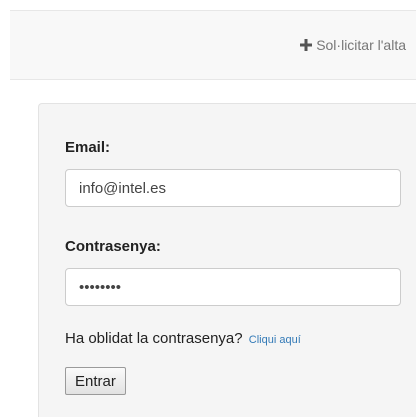 The width and height of the screenshot is (416, 417). What do you see at coordinates (275, 340) in the screenshot?
I see `forgot-password-link: Cliqui aquí` at bounding box center [275, 340].